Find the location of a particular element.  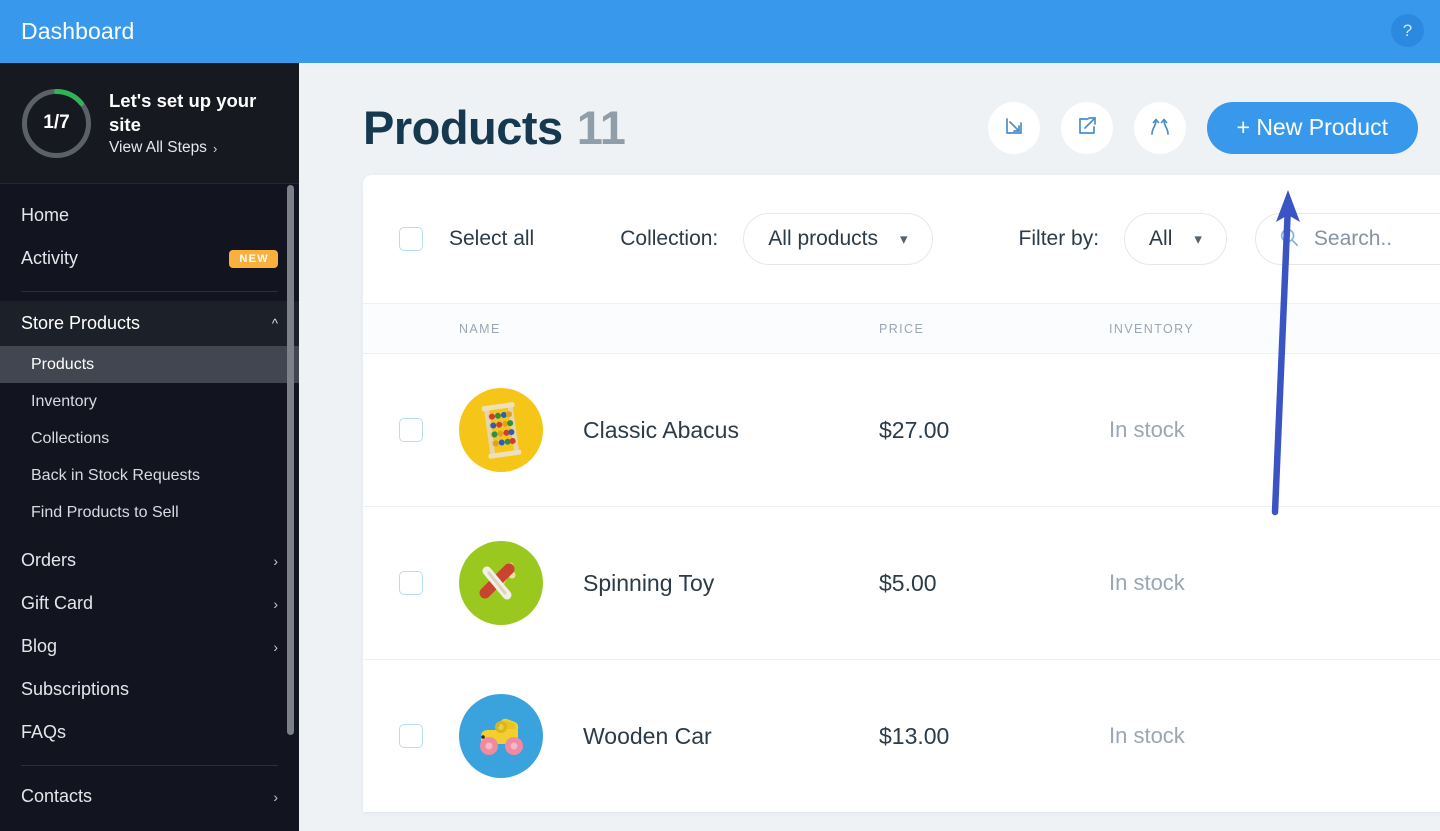

view-all-steps-label: View All Steps is located at coordinates (158, 148).